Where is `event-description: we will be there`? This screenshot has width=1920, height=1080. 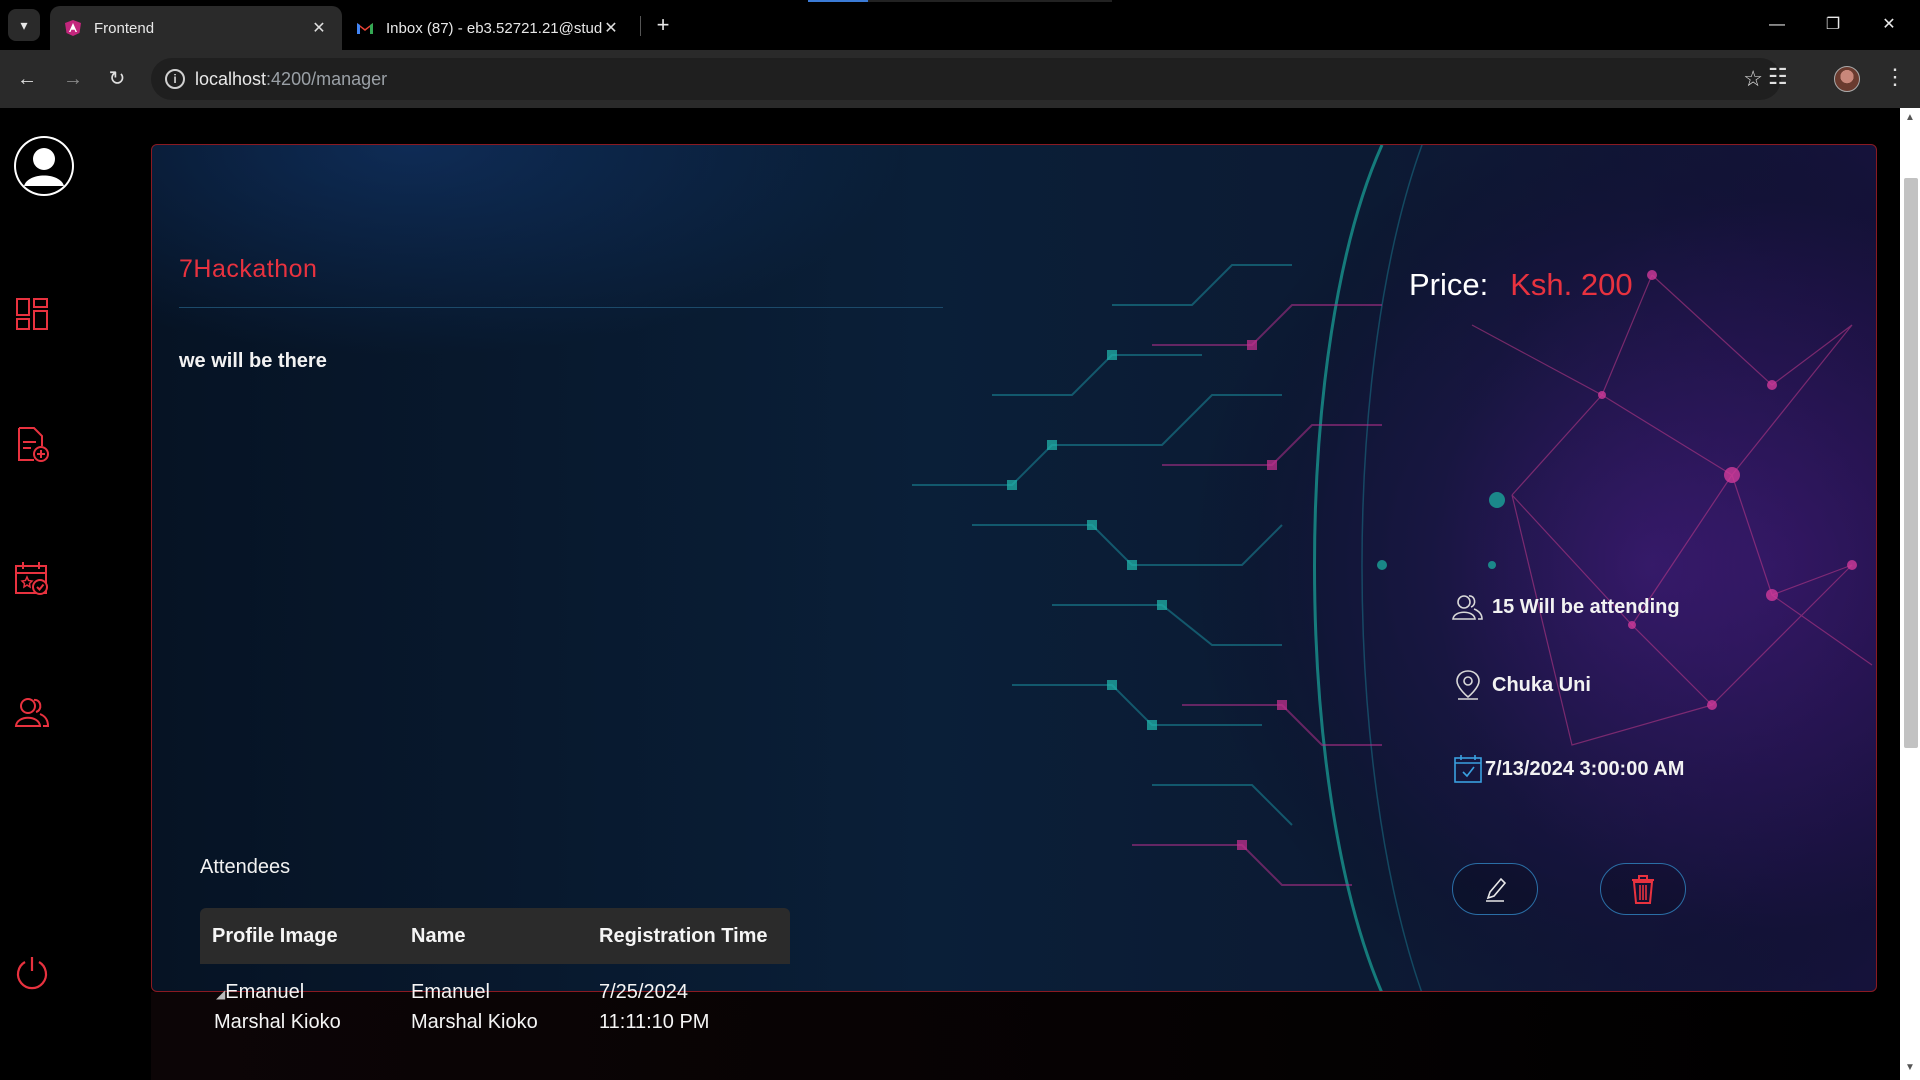 event-description: we will be there is located at coordinates (253, 361).